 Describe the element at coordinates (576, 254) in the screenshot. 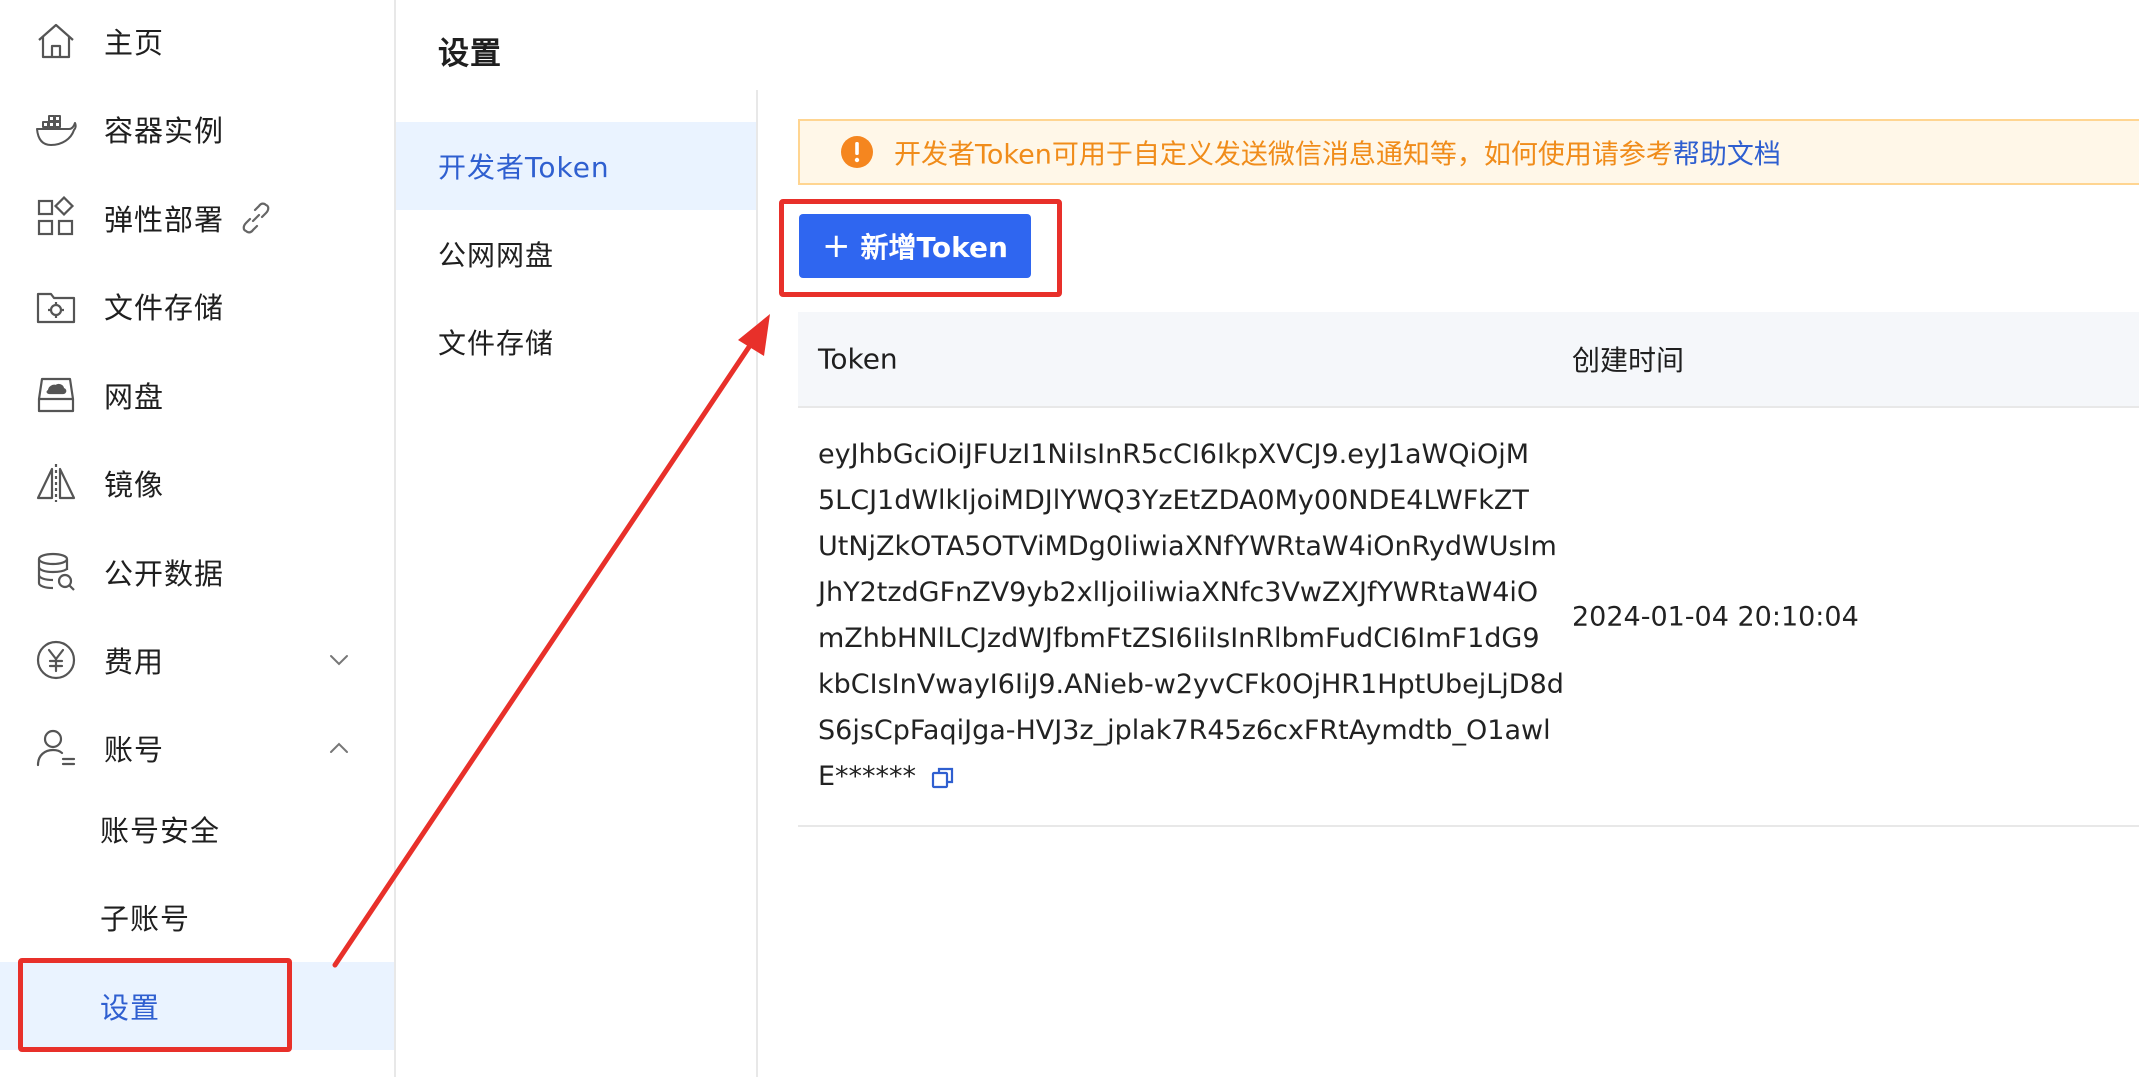

I see `settings-tab-public-netdisk: 公网网盘` at that location.